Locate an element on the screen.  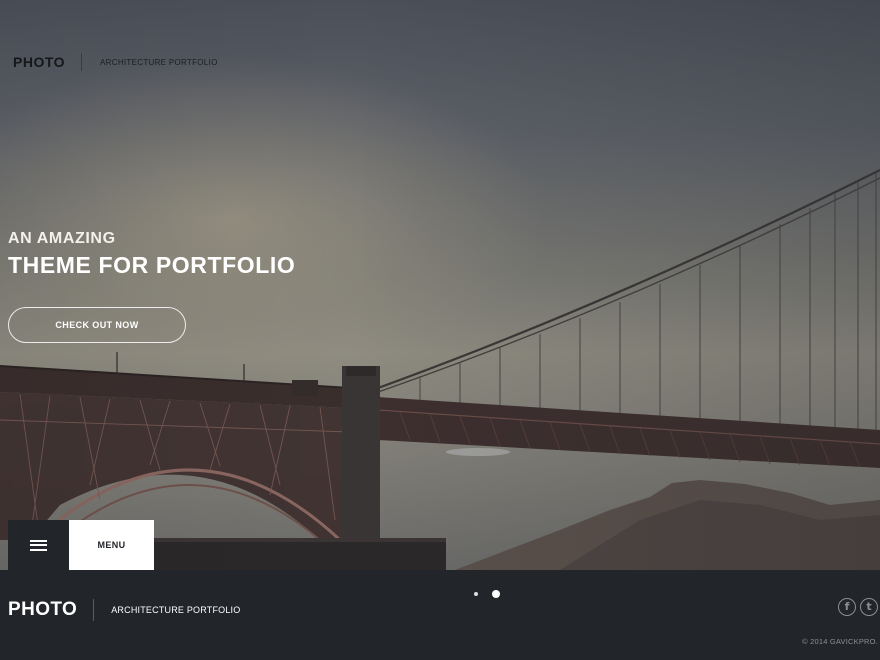
logo: PHOTO is located at coordinates (39, 62).